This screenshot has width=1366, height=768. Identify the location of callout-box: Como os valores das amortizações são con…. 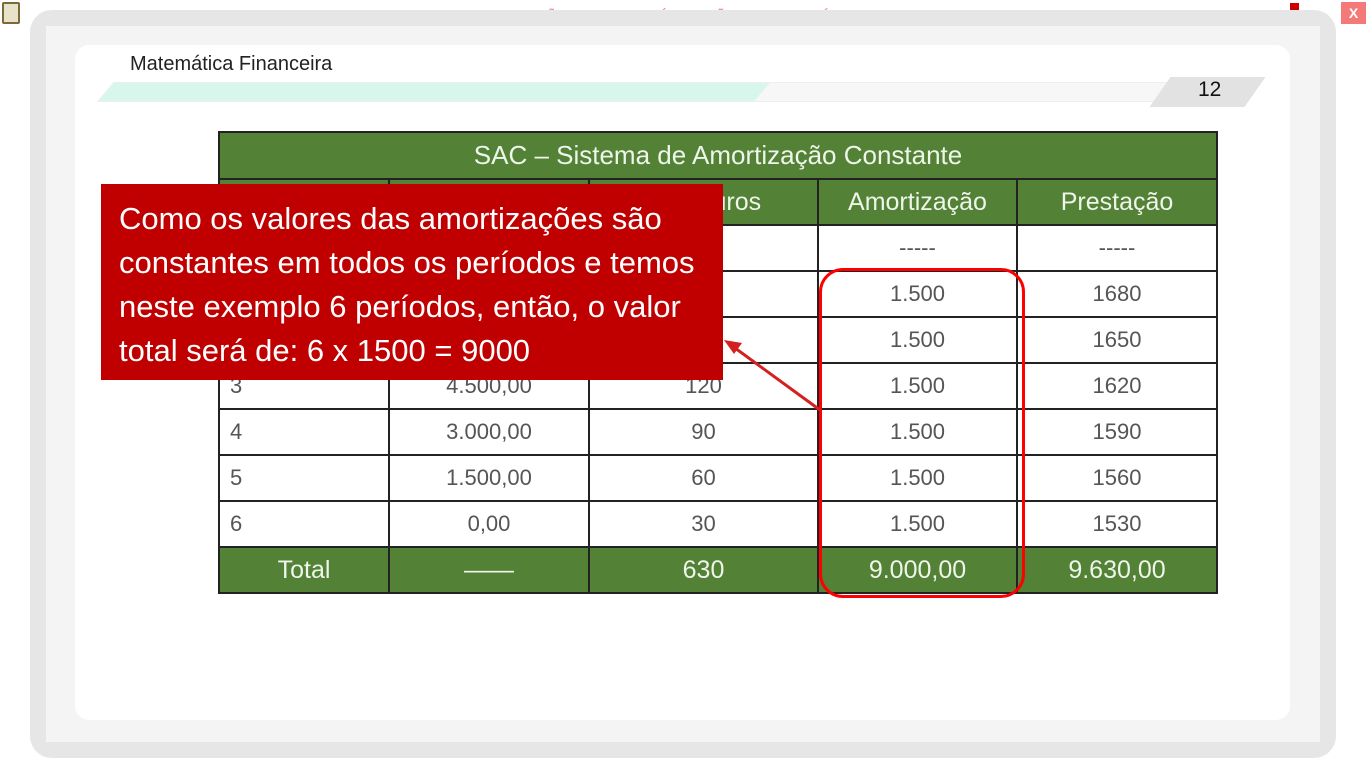
(412, 282).